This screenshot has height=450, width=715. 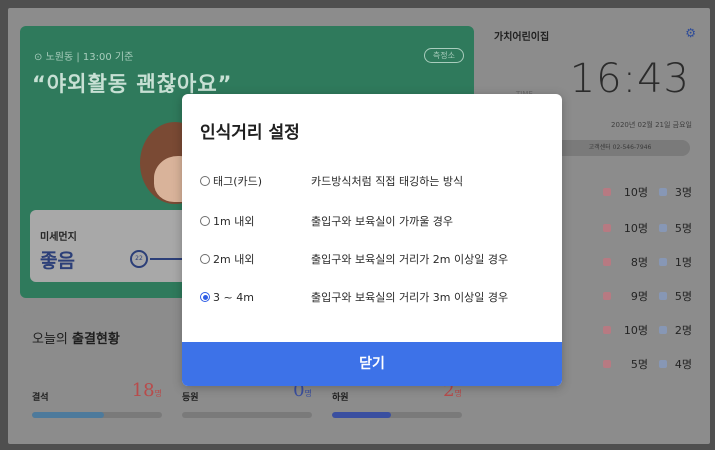 I want to click on contact-pill: 고객센터 02-546-7946, so click(x=620, y=148).